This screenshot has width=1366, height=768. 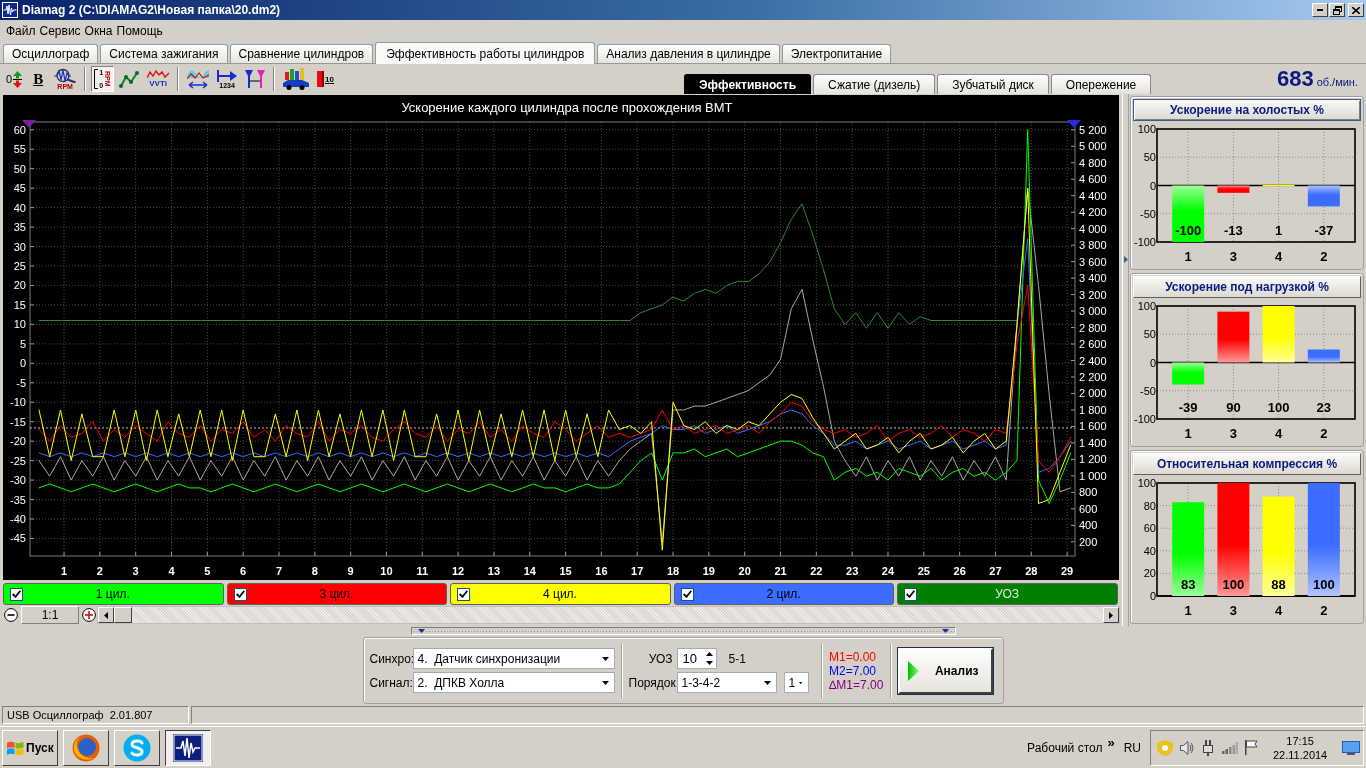 What do you see at coordinates (64, 571) in the screenshot?
I see `axis-tick-label: 1` at bounding box center [64, 571].